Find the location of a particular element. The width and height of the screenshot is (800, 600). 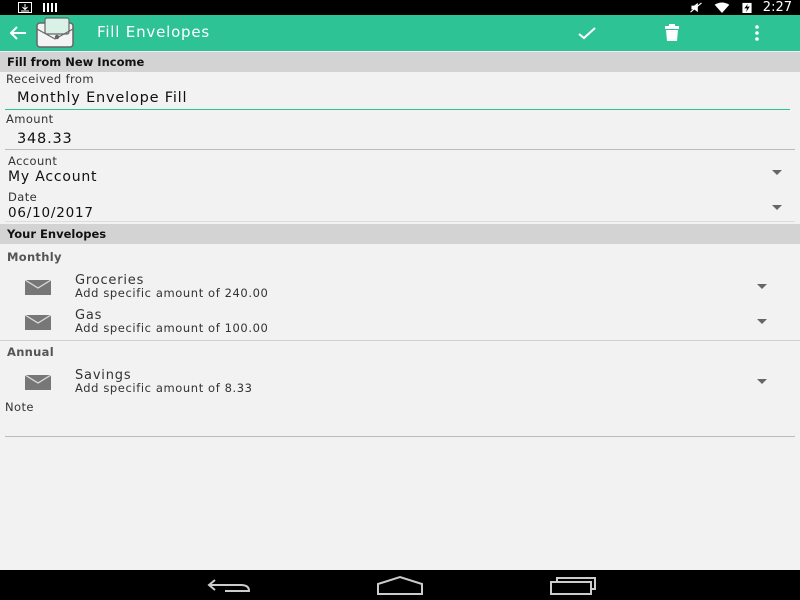

navigation-bar is located at coordinates (400, 585).